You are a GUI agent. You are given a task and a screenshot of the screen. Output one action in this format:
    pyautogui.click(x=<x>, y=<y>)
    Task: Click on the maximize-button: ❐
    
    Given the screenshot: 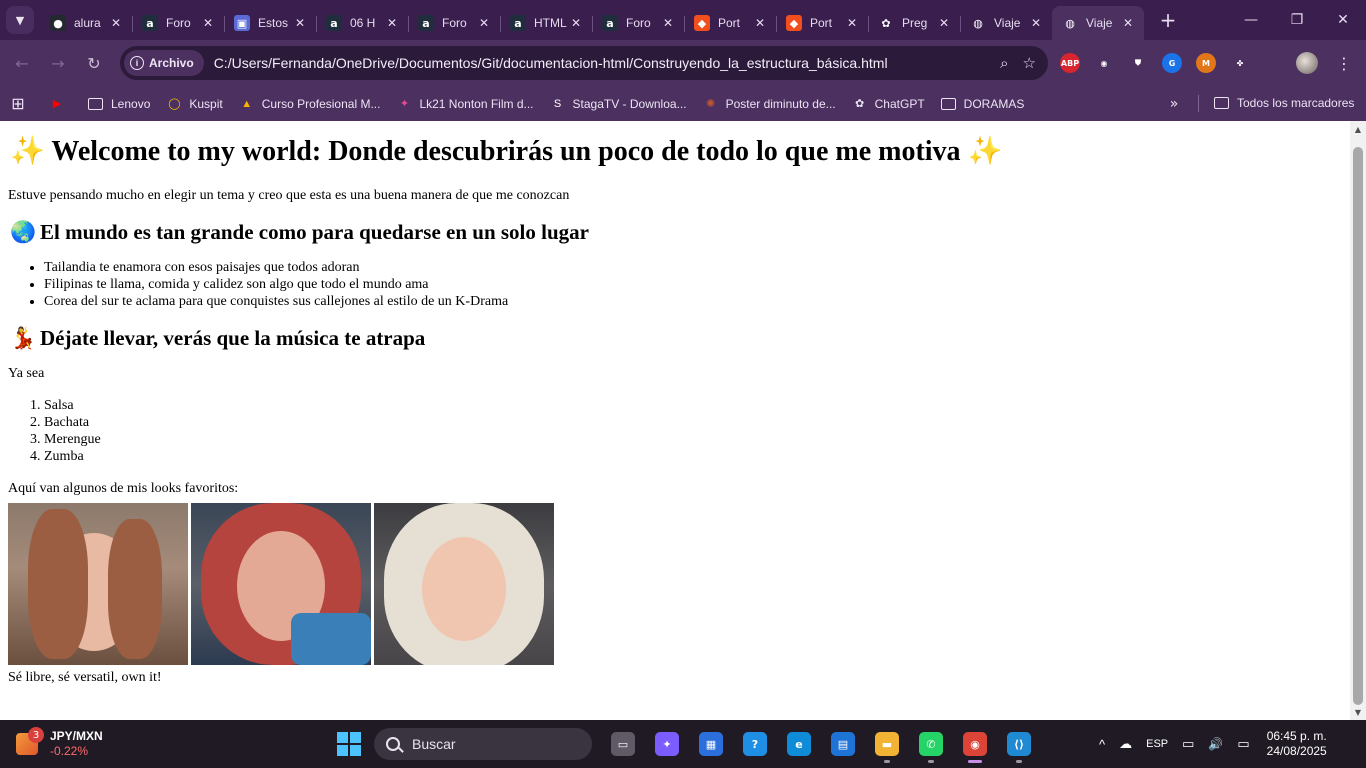 What is the action you would take?
    pyautogui.click(x=1297, y=20)
    